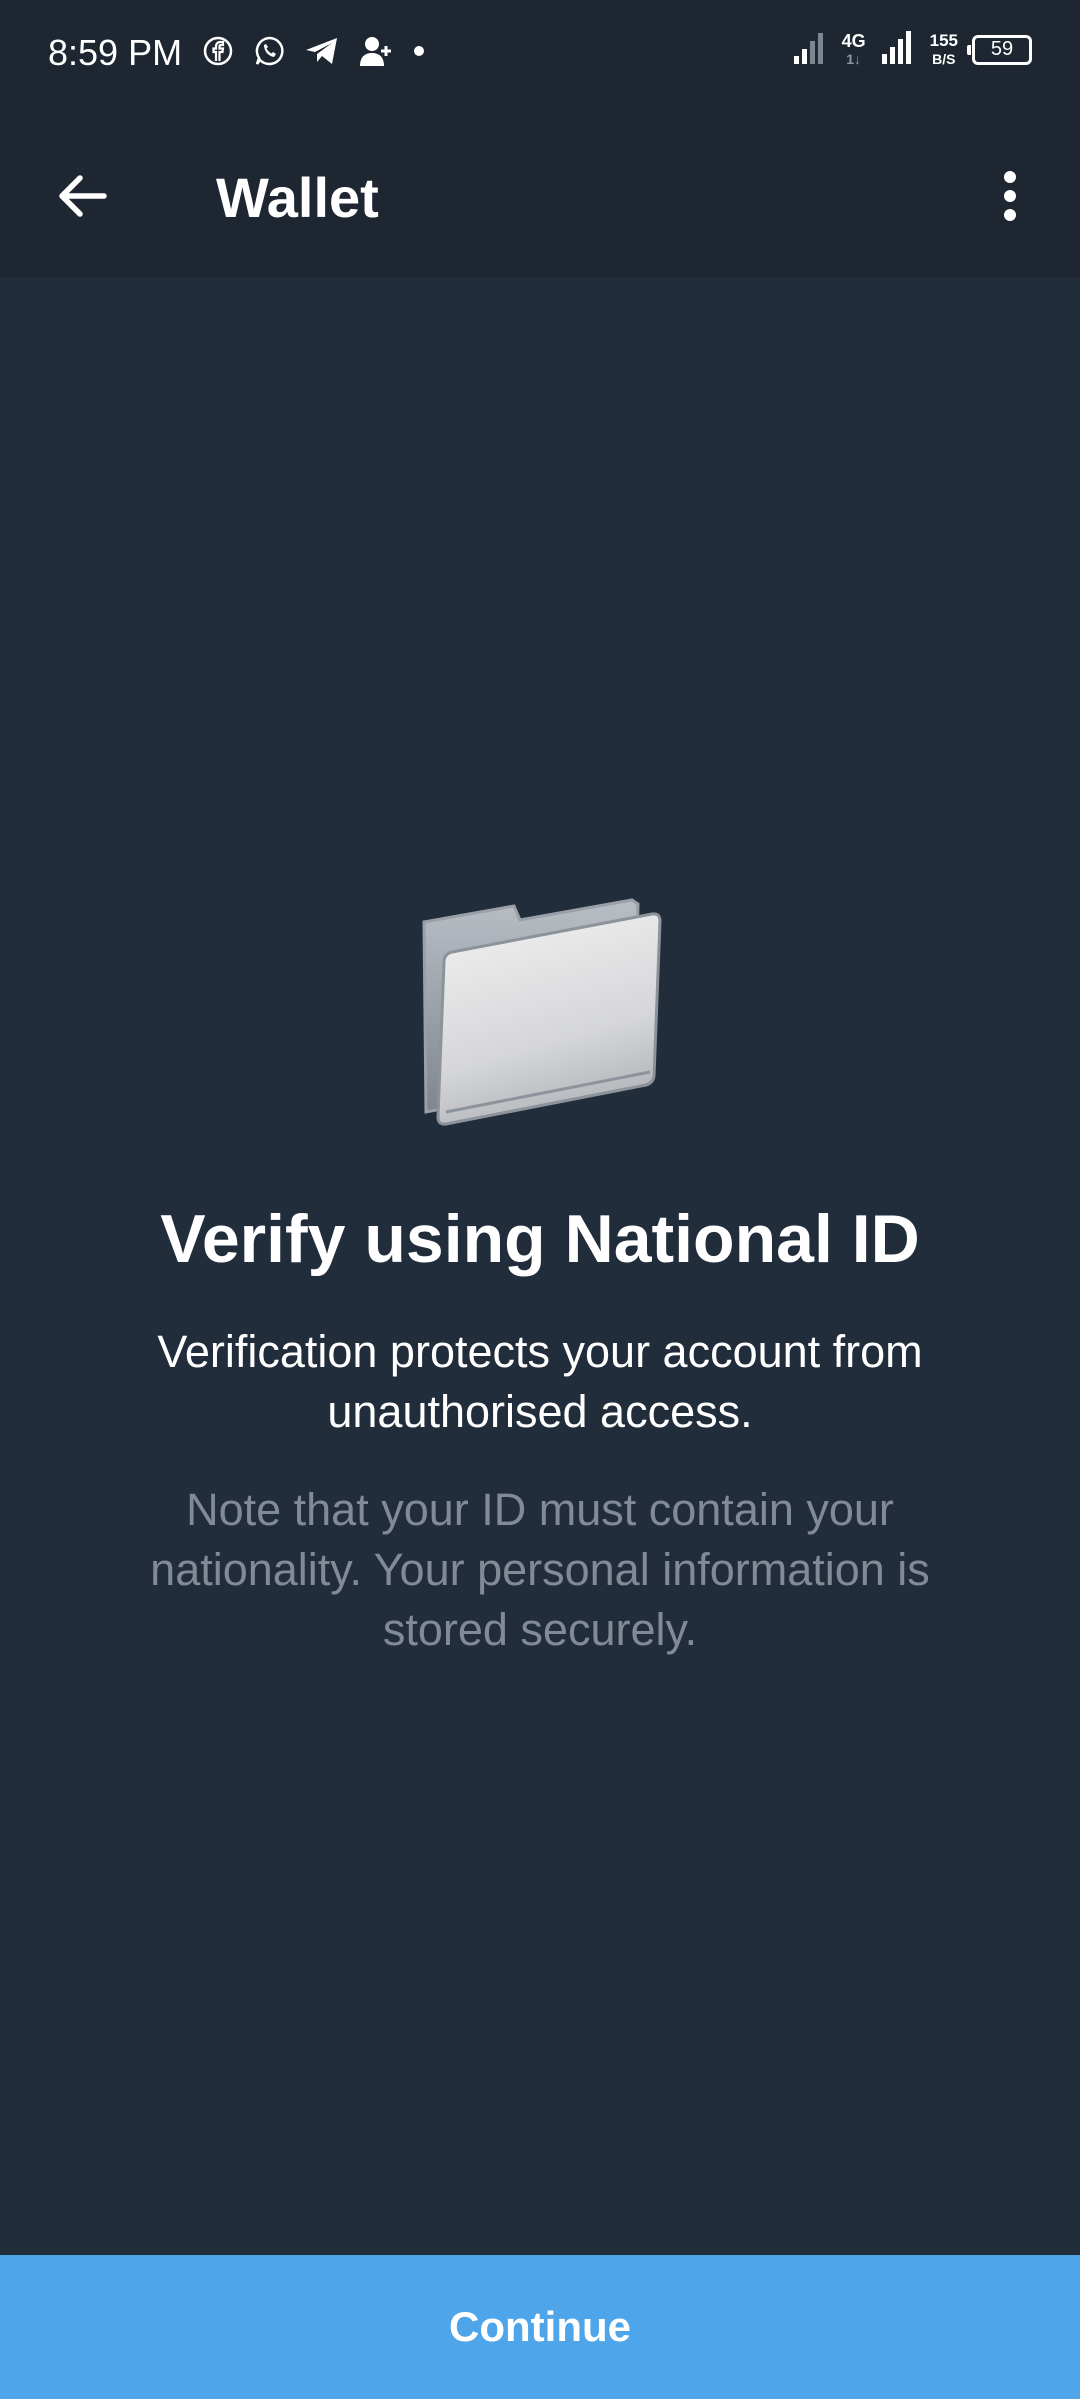 This screenshot has width=1080, height=2399. I want to click on telegram-icon, so click(322, 51).